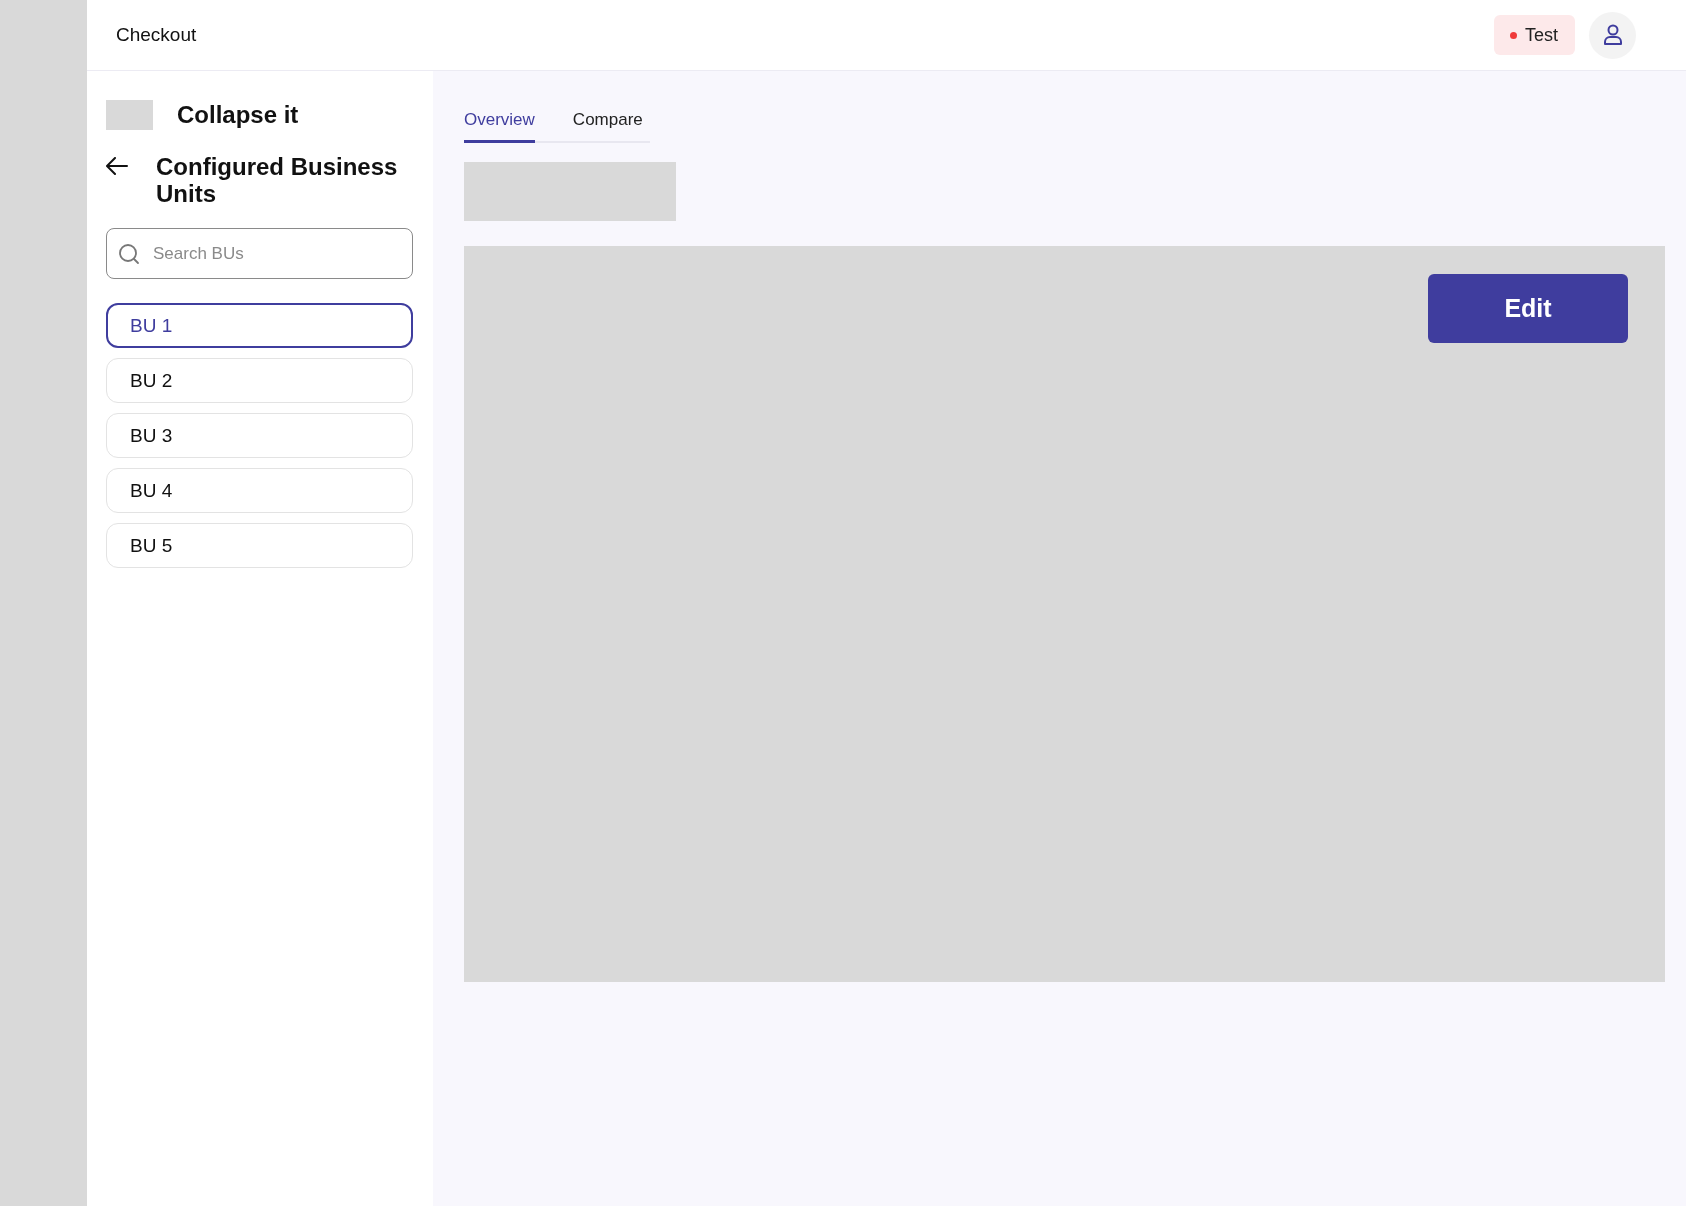  Describe the element at coordinates (259, 435) in the screenshot. I see `business-unit-item: BU 3` at that location.